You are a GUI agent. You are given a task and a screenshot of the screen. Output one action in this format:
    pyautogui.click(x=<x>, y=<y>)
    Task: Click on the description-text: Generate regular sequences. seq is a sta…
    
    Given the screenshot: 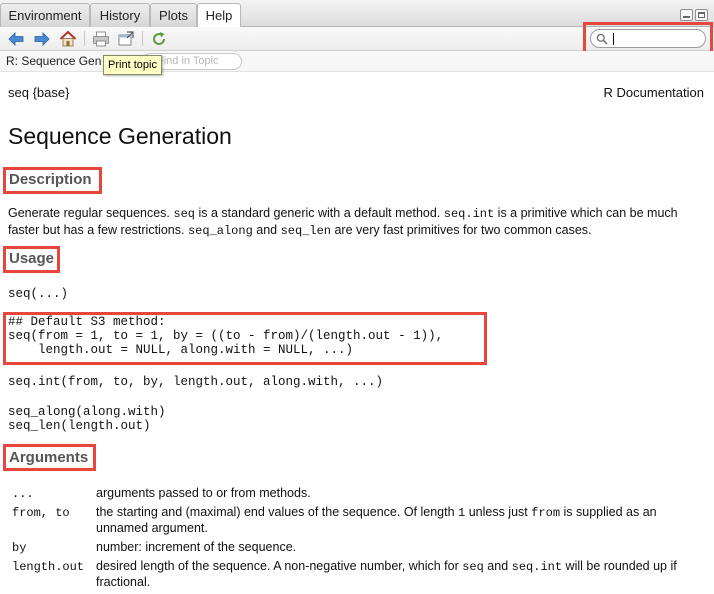 What is the action you would take?
    pyautogui.click(x=343, y=222)
    